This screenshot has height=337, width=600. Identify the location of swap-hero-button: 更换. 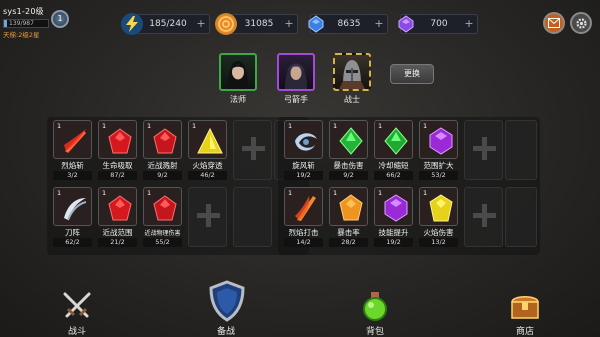
(412, 74).